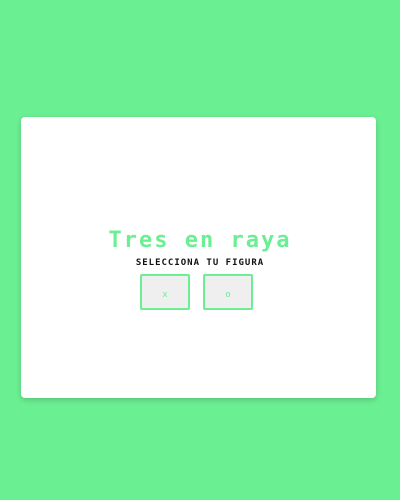 Image resolution: width=400 pixels, height=500 pixels. What do you see at coordinates (200, 240) in the screenshot?
I see `game-title: Tres en raya` at bounding box center [200, 240].